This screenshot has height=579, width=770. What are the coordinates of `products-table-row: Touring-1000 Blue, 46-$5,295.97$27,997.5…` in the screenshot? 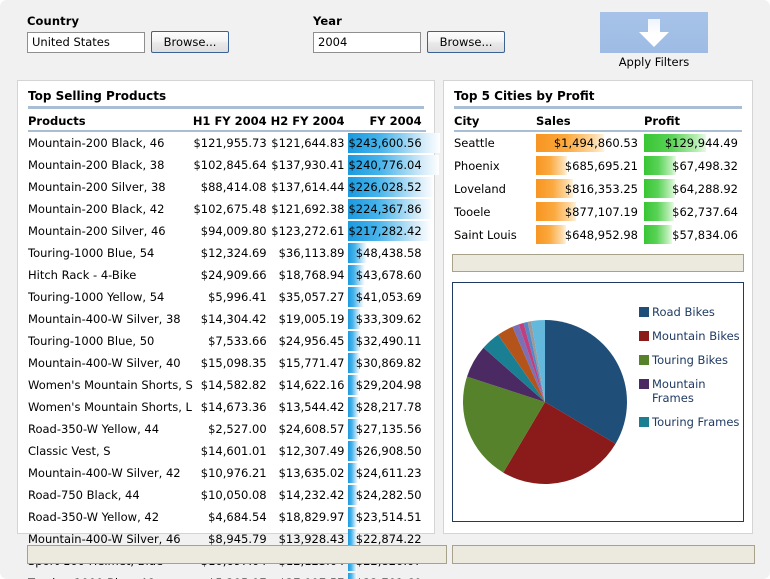 It's located at (227, 575).